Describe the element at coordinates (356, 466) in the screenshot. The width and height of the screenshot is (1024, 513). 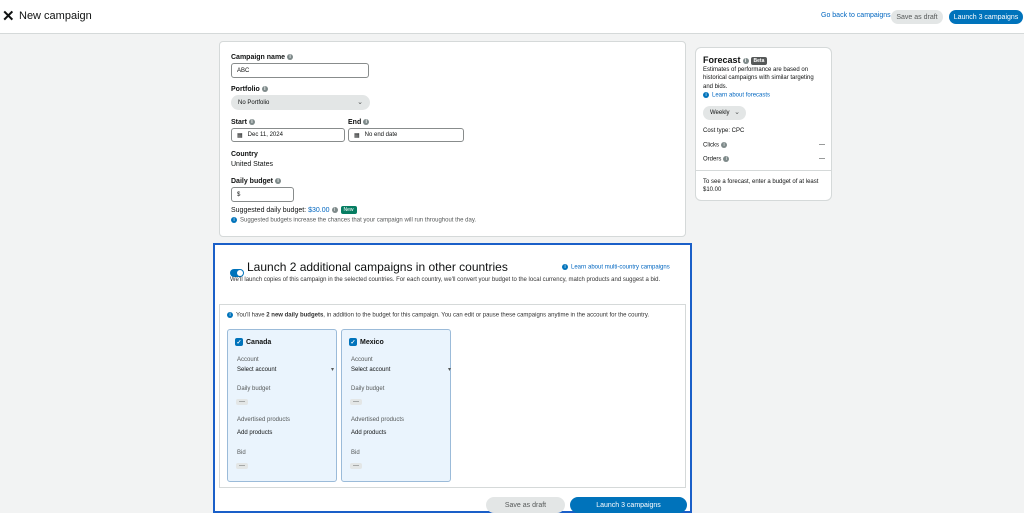
I see `mexico-bid-value: —` at that location.